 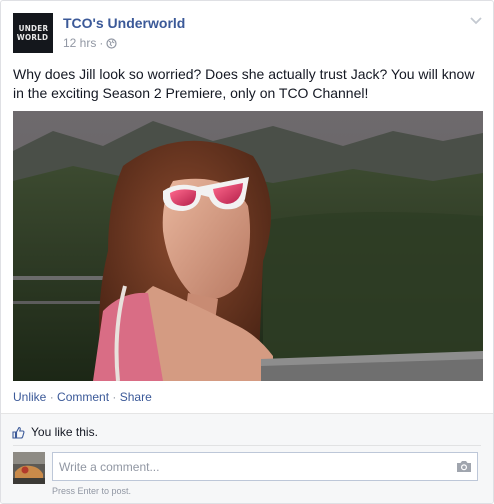 I want to click on divider, so click(x=247, y=445).